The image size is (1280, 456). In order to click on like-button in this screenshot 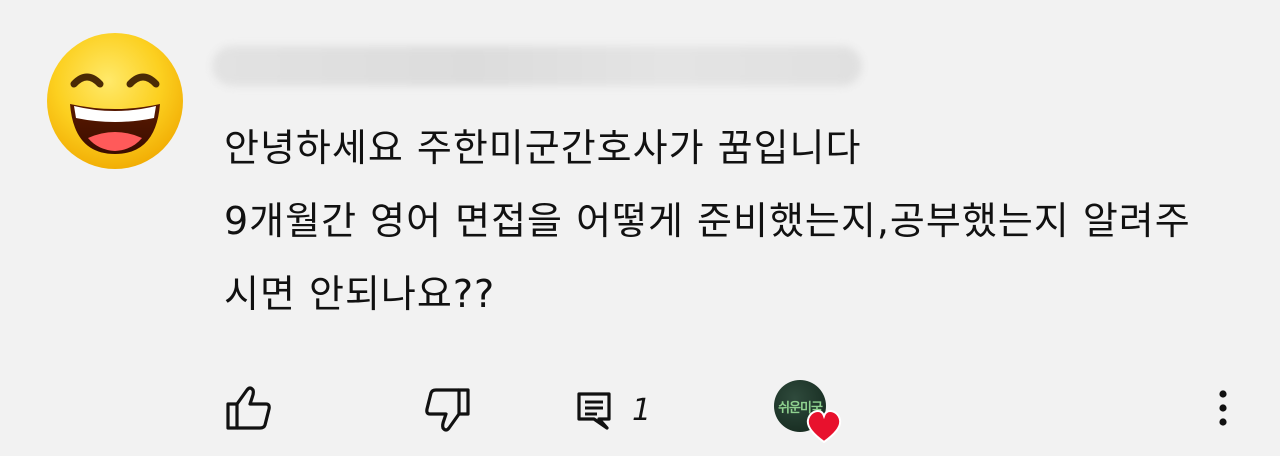, I will do `click(248, 408)`.